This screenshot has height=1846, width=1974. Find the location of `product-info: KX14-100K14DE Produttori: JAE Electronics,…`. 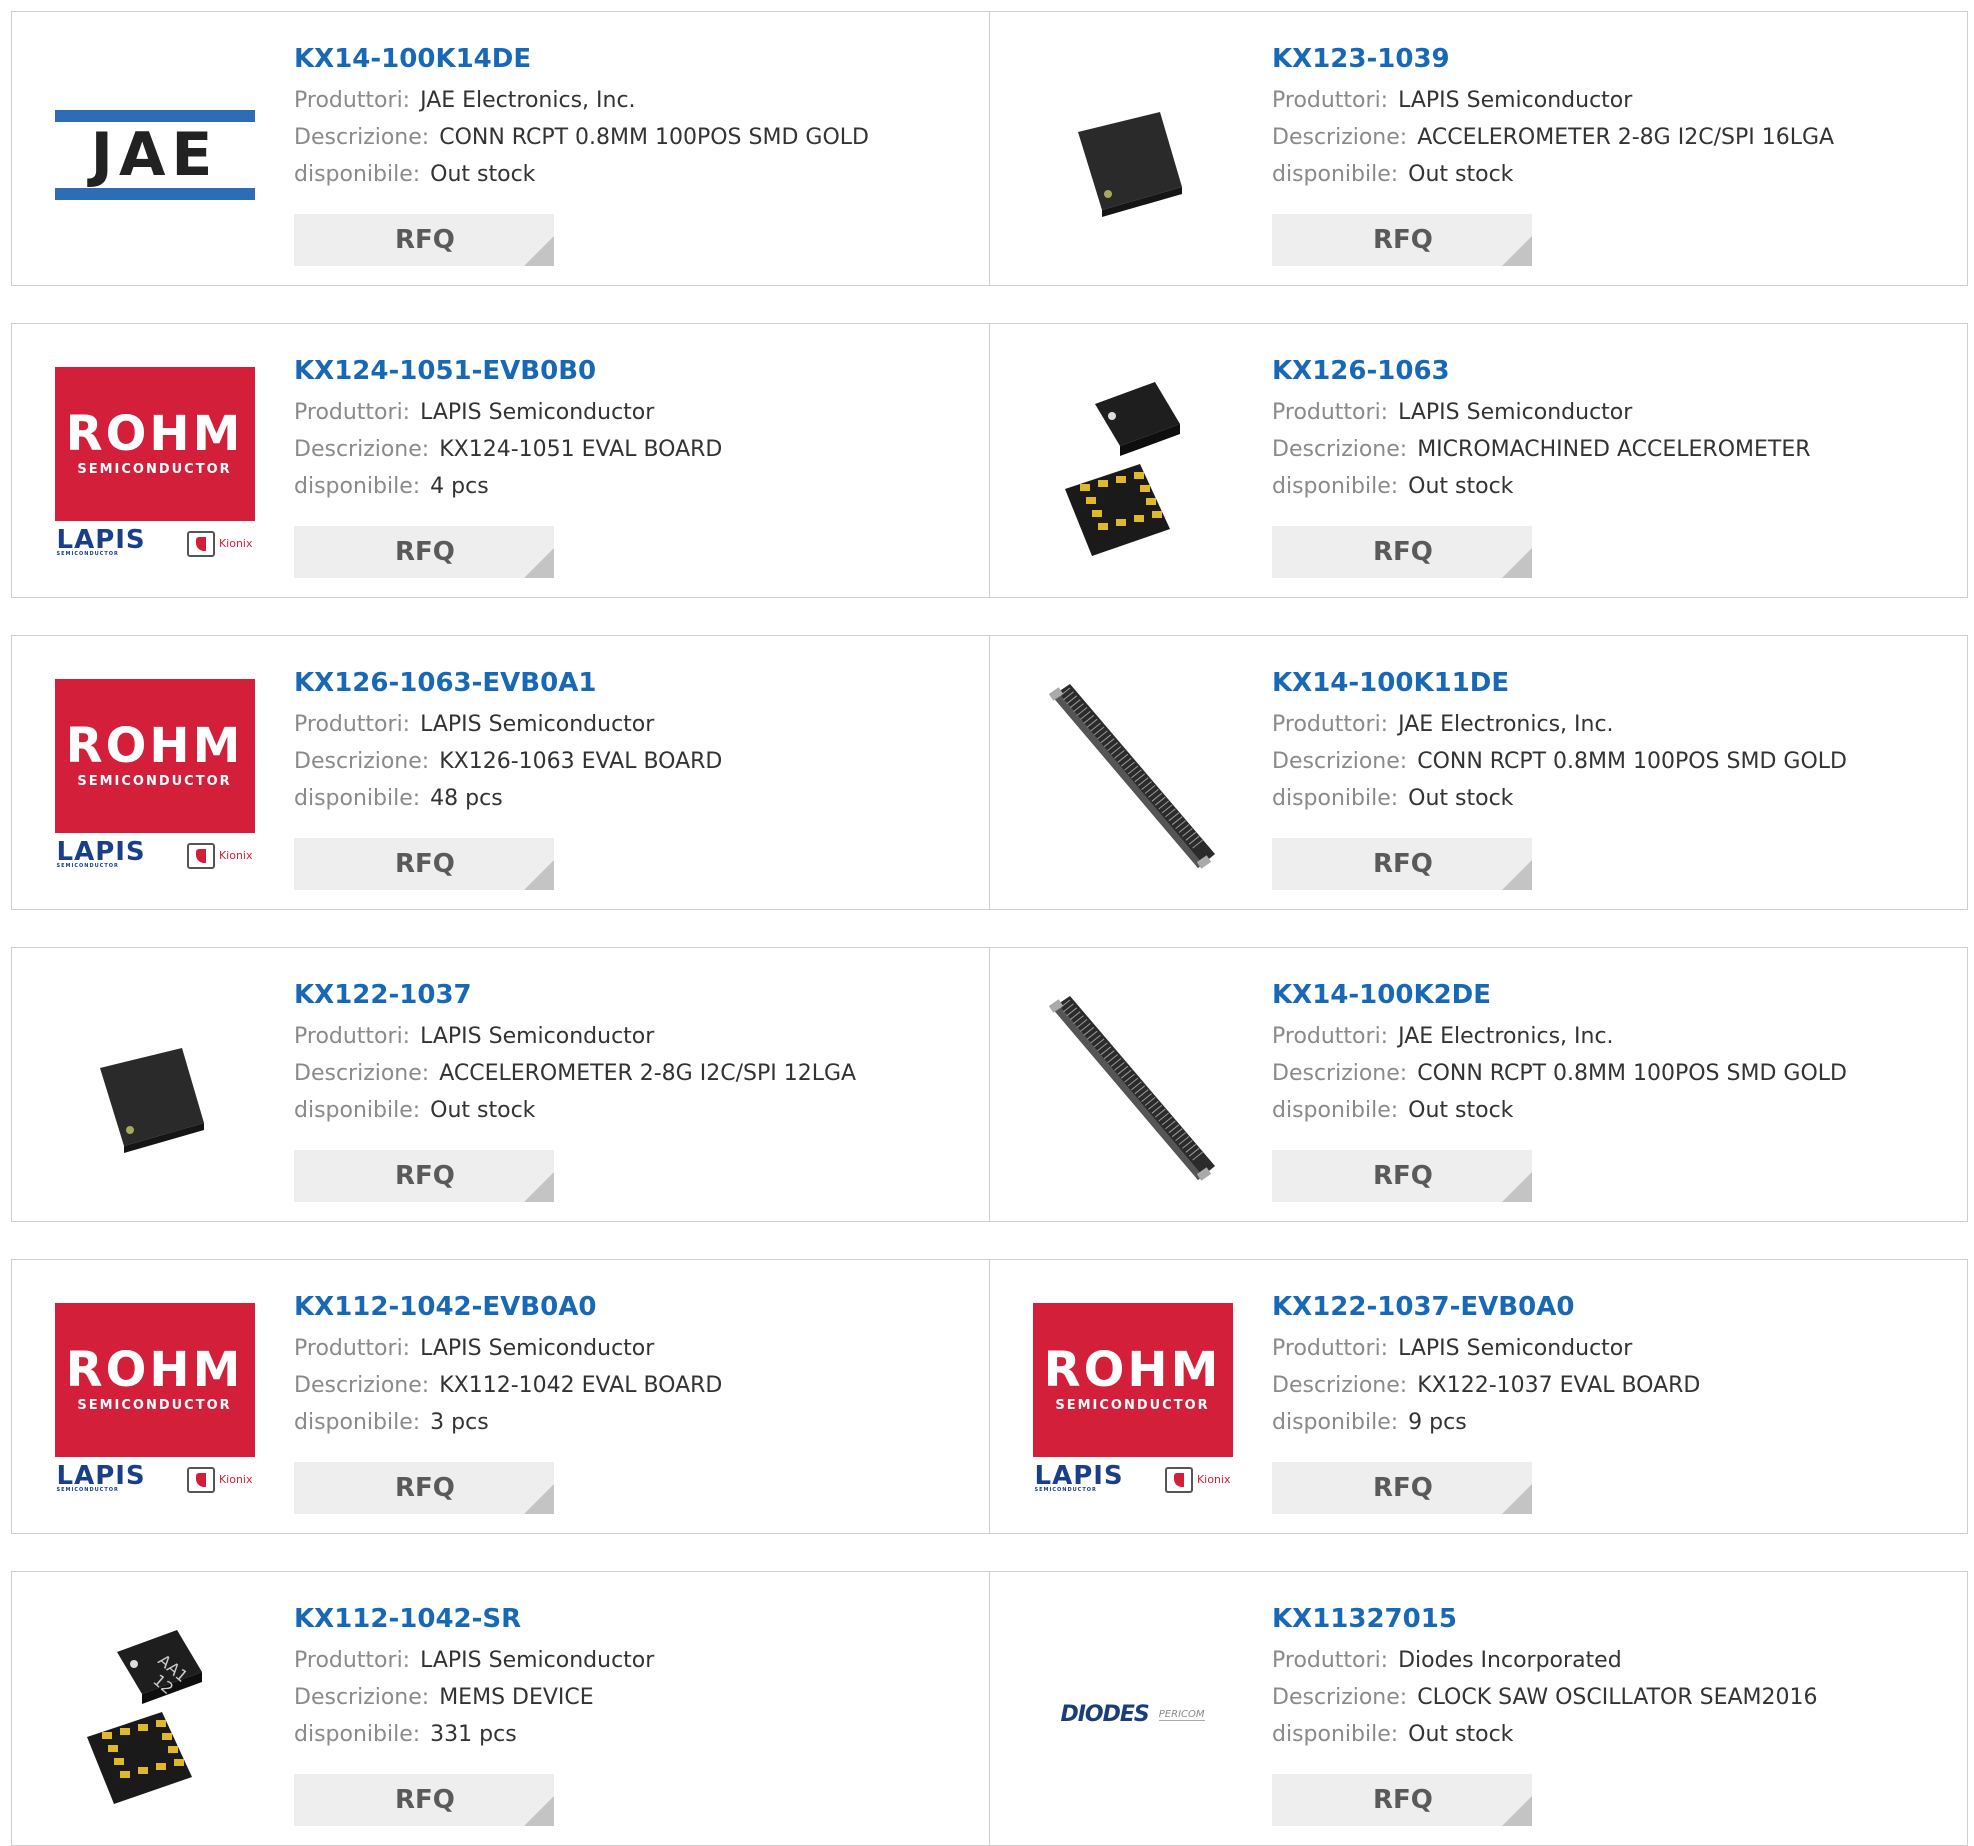

product-info: KX14-100K14DE Produttori: JAE Electronics,… is located at coordinates (581, 117).